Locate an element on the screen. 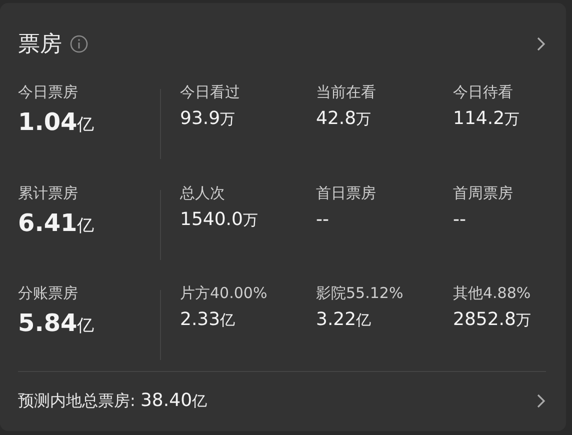 Image resolution: width=572 pixels, height=435 pixels. stat-label: 总人次 is located at coordinates (203, 193).